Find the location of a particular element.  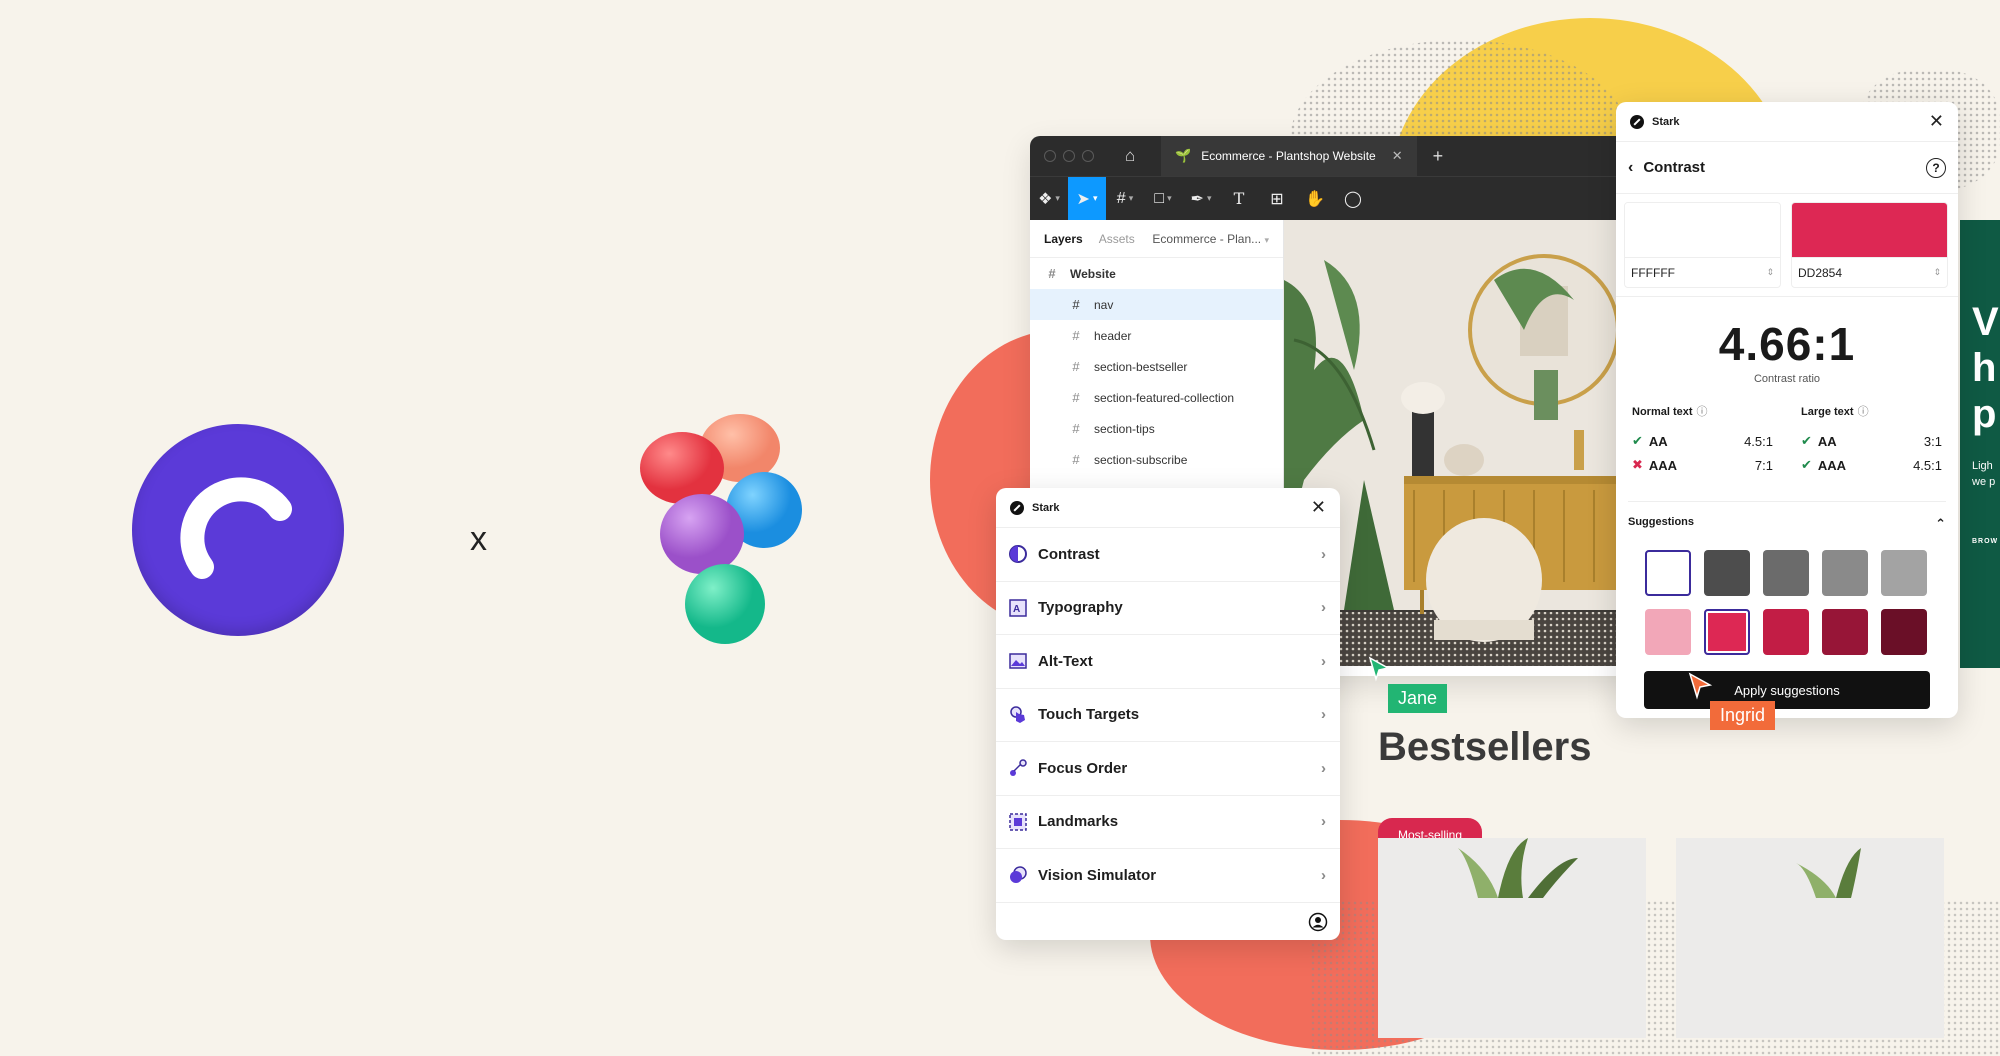

hand-icon: ✋ is located at coordinates (1315, 199).